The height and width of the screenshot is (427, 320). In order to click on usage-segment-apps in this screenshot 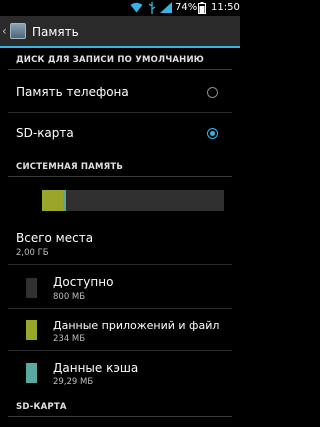, I will do `click(53, 200)`.